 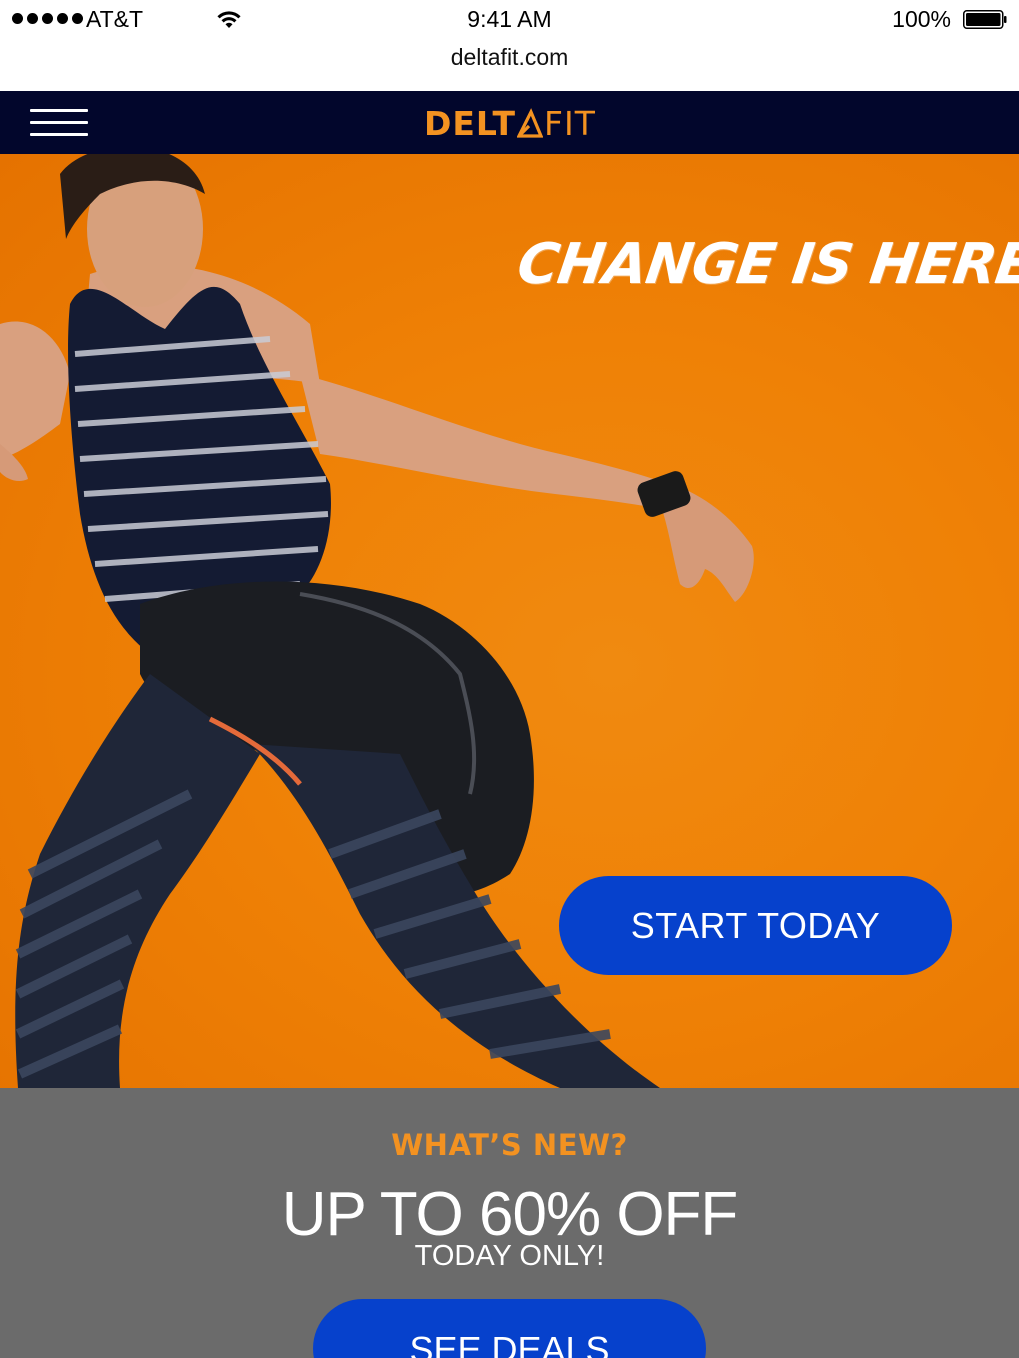 I want to click on promo-headline: UP TO 60% OFF, so click(x=510, y=1214).